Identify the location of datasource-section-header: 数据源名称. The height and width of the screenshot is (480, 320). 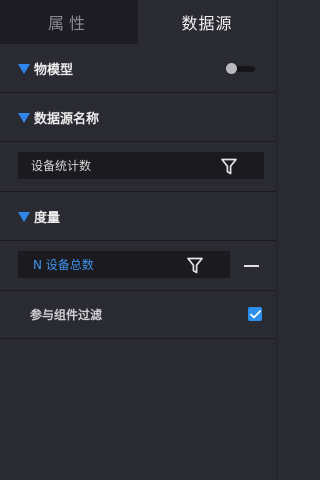
(138, 117).